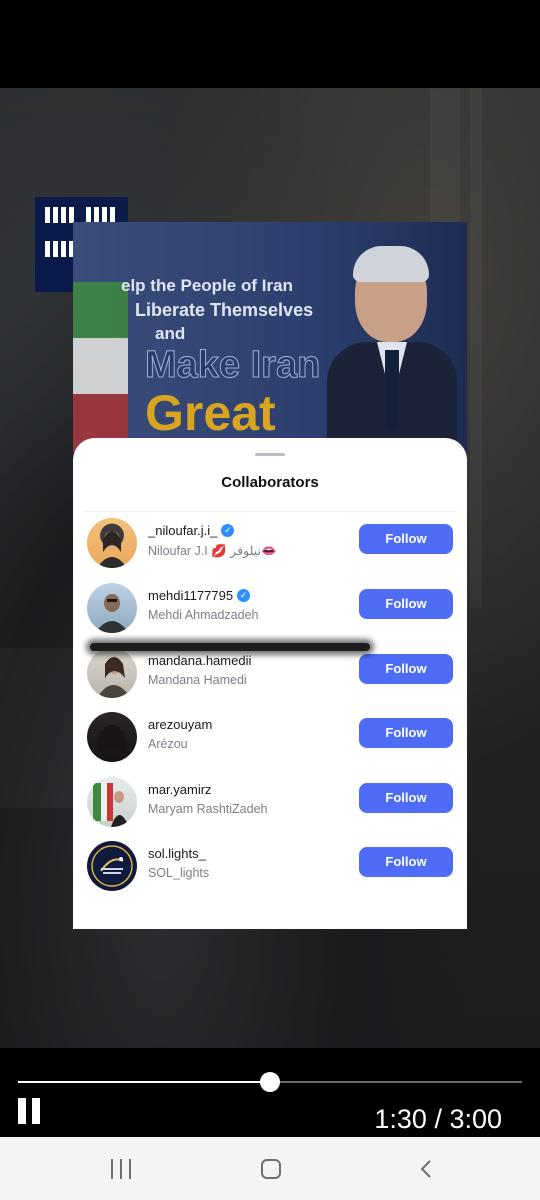 The image size is (540, 1200). What do you see at coordinates (180, 724) in the screenshot?
I see `collaborator-username: arezouyam` at bounding box center [180, 724].